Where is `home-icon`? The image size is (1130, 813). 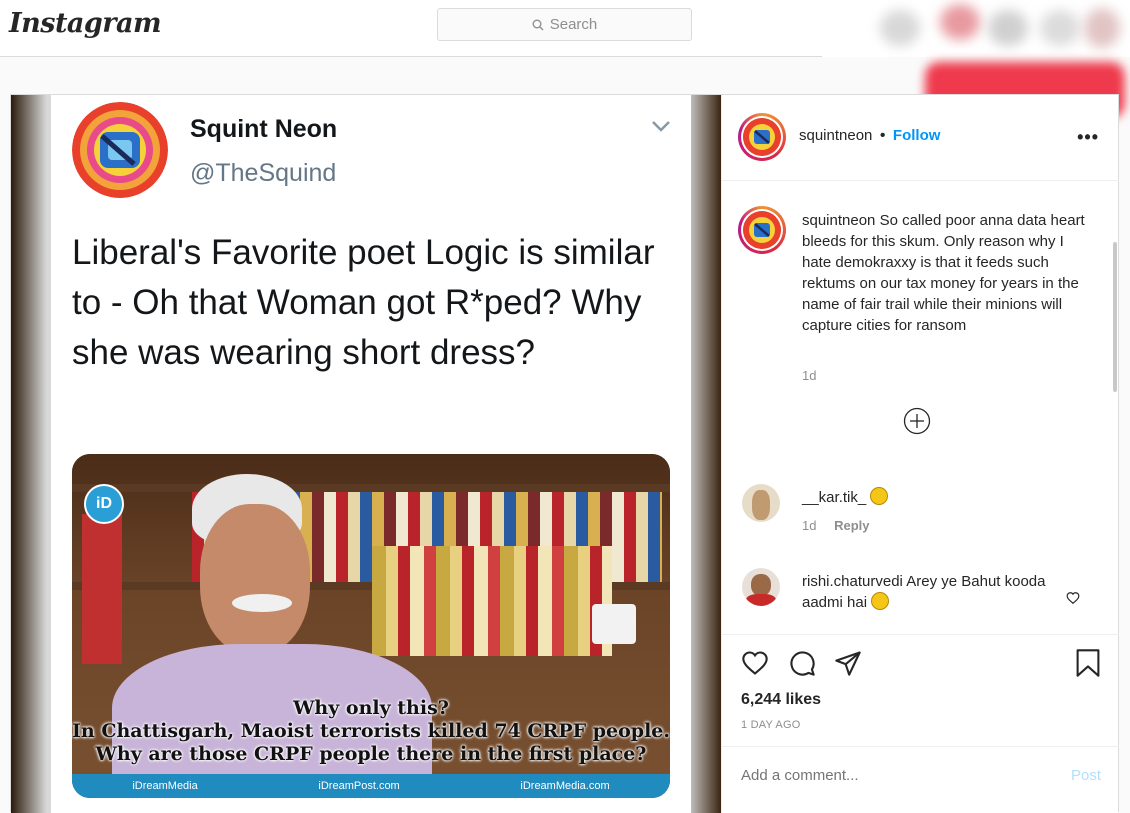
home-icon is located at coordinates (900, 28).